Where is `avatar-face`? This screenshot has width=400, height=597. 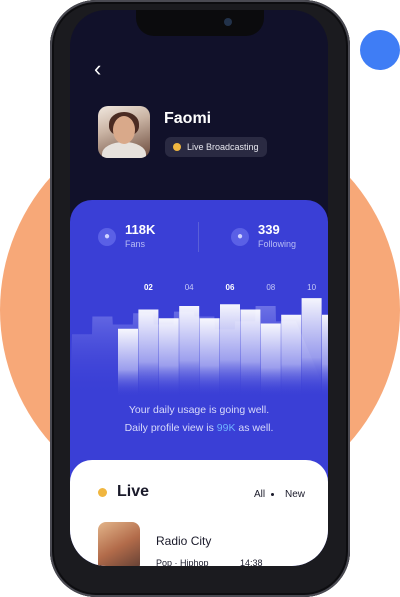
avatar-face is located at coordinates (124, 130).